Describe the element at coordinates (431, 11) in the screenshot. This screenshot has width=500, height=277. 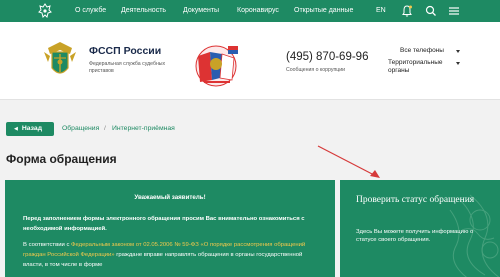
I see `search-icon` at that location.